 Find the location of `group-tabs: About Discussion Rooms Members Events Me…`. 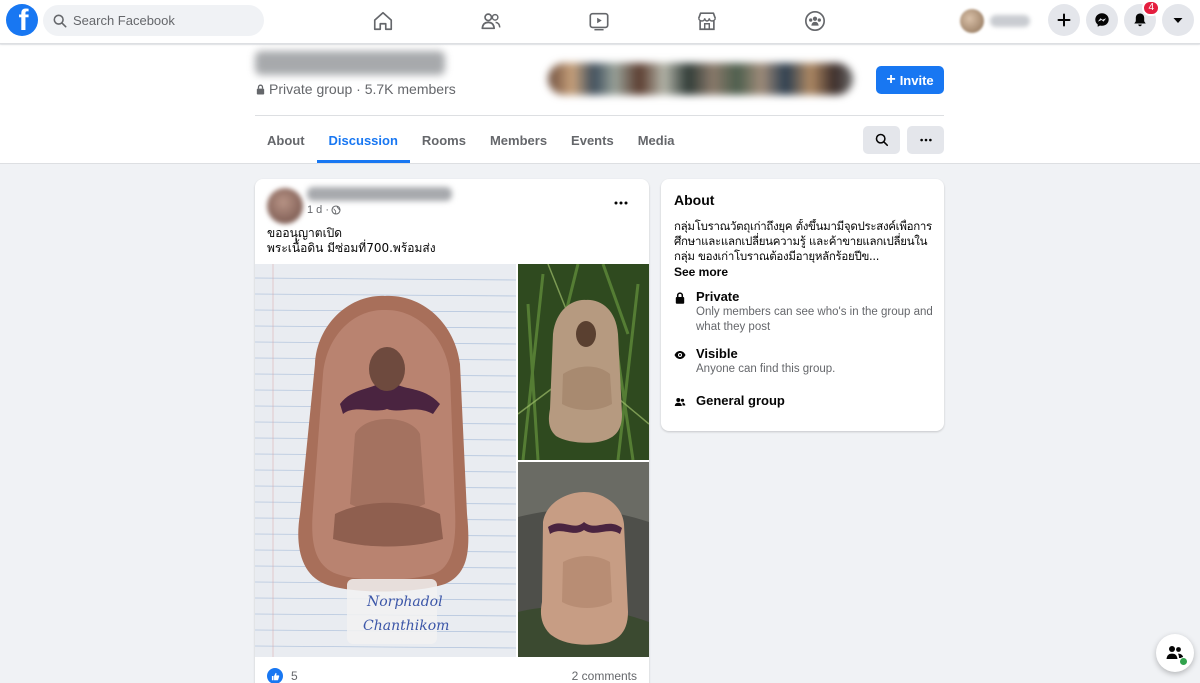

group-tabs: About Discussion Rooms Members Events Me… is located at coordinates (471, 140).